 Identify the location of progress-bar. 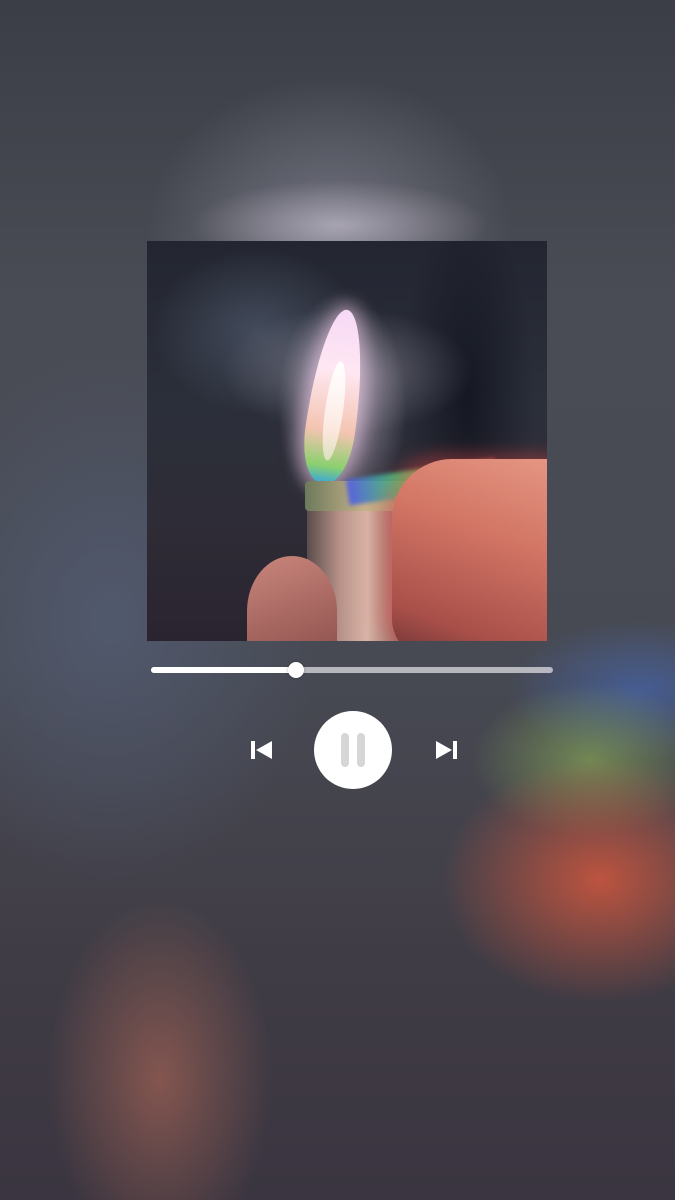
(352, 670).